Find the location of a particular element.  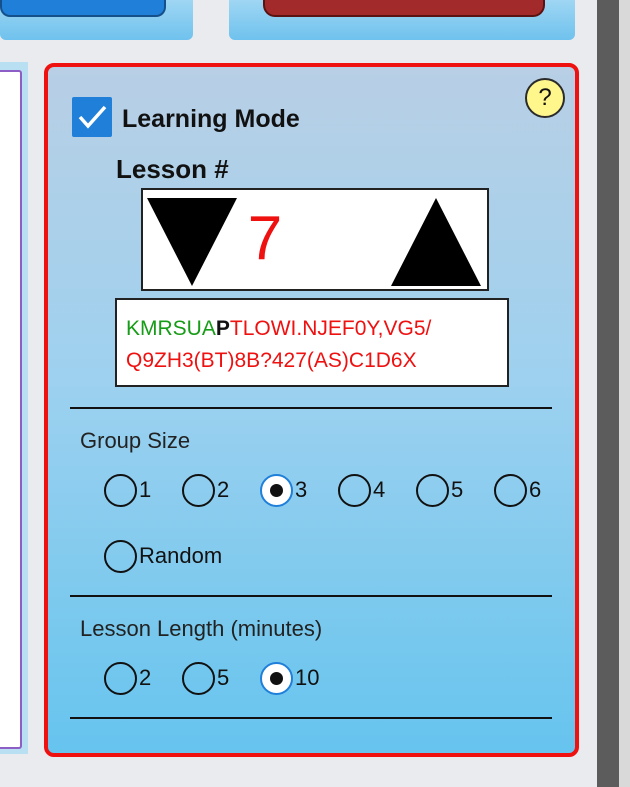

scrollbar-track is located at coordinates (608, 393).